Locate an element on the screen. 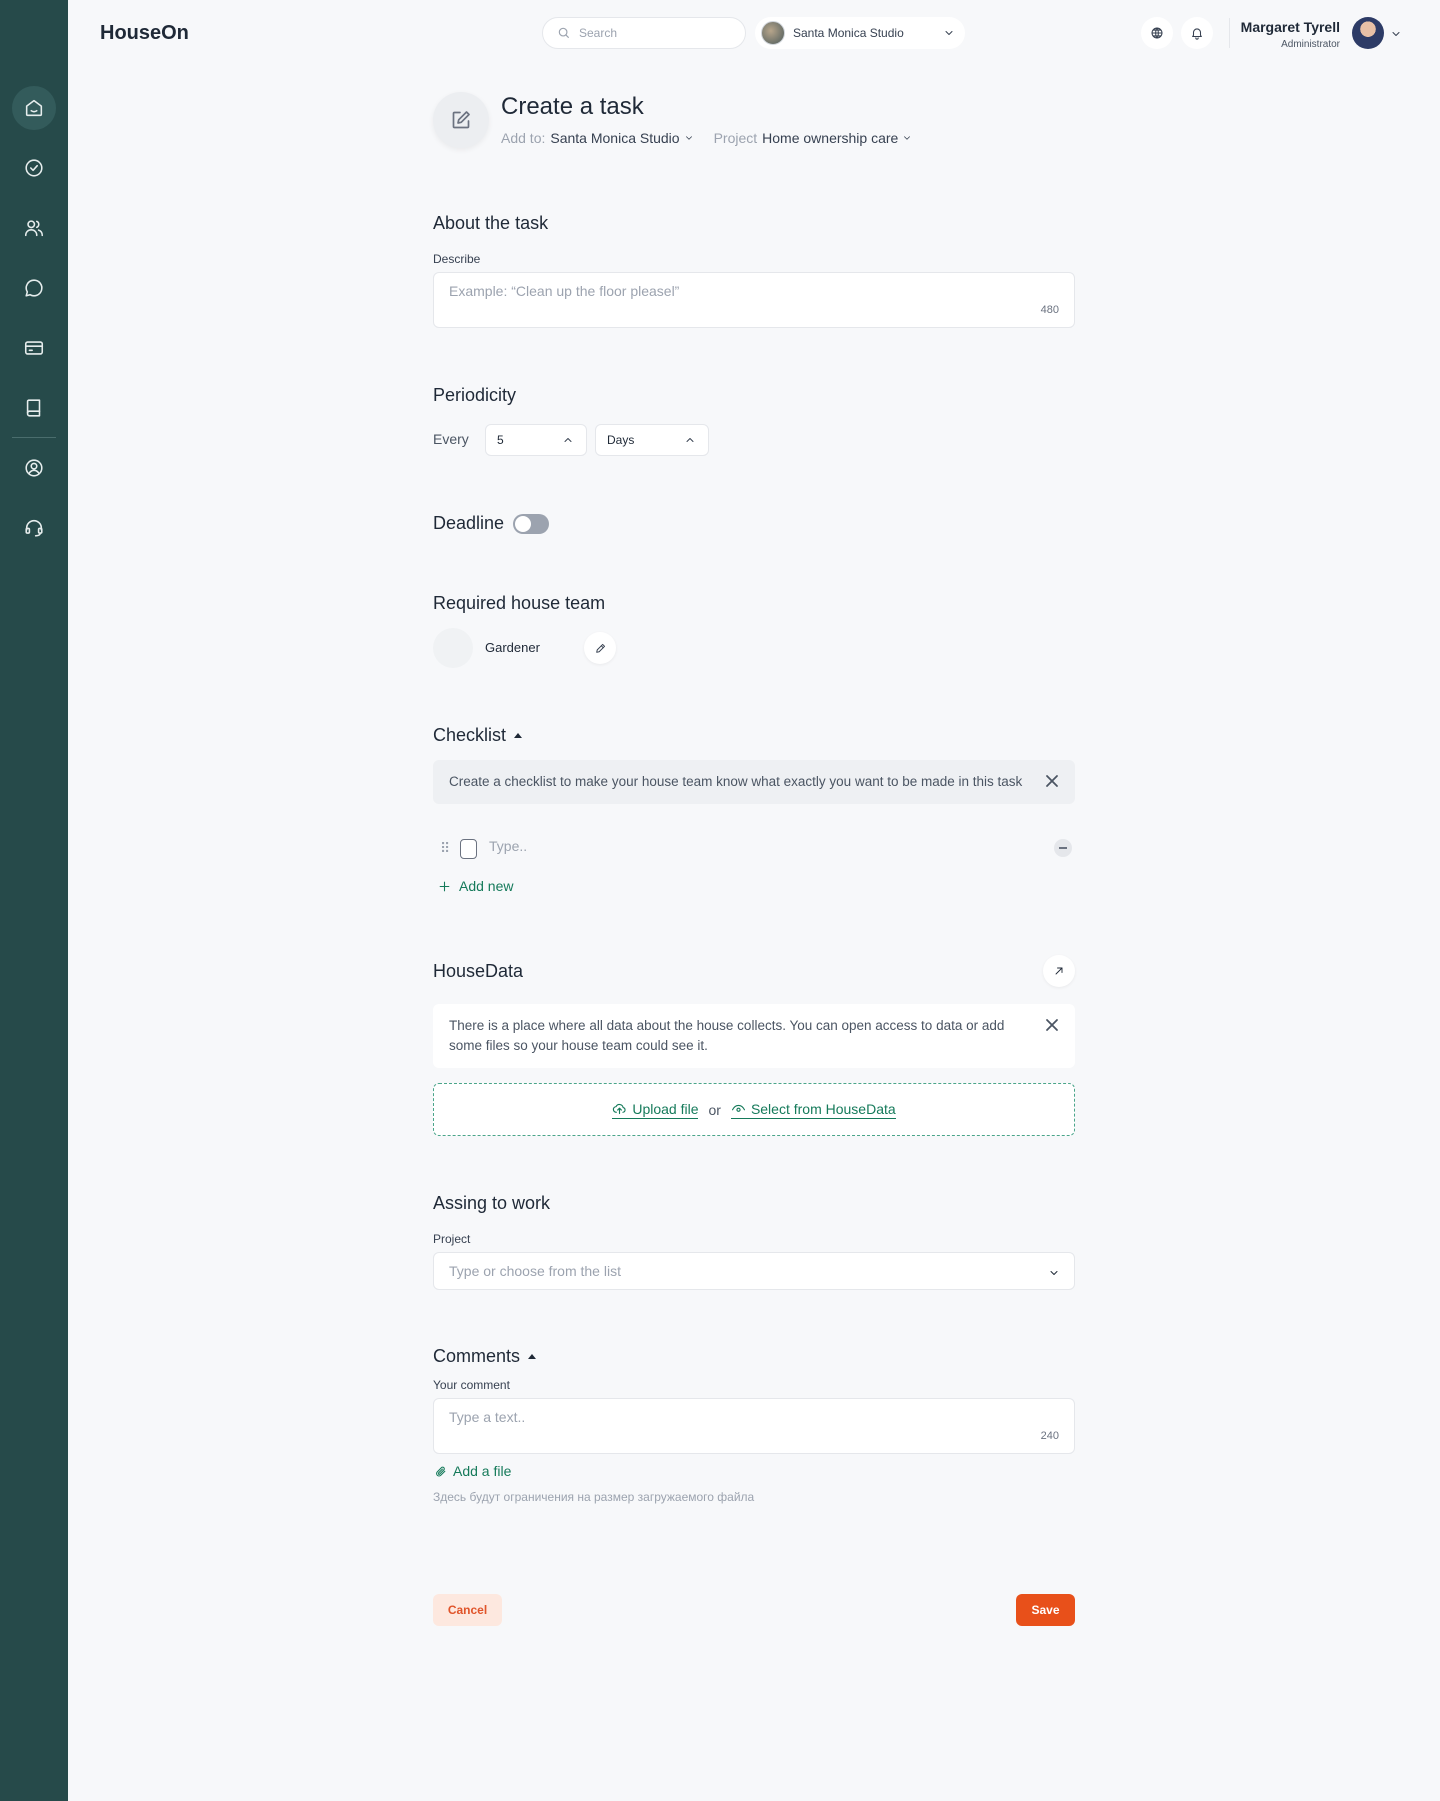 The image size is (1440, 1801). sidebar-item-tasks is located at coordinates (34, 168).